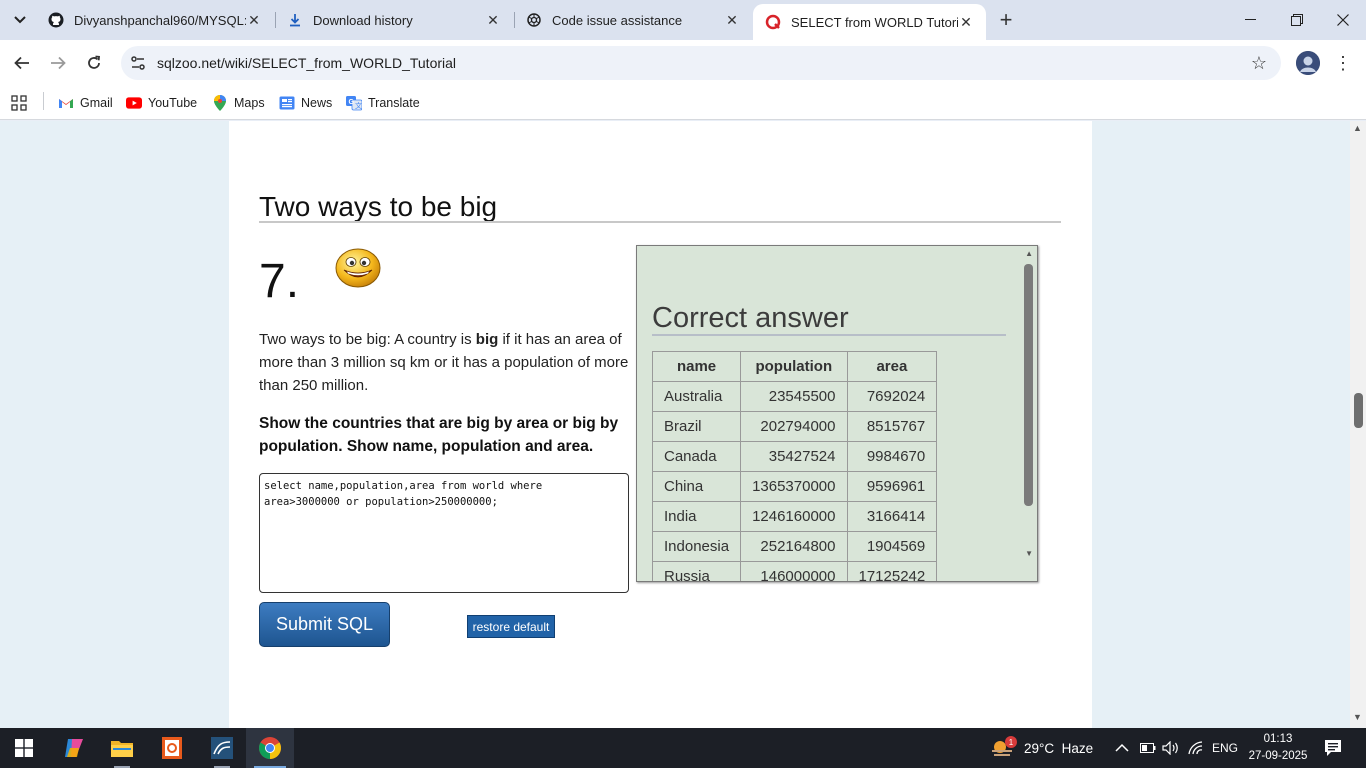 This screenshot has width=1366, height=768. What do you see at coordinates (1122, 748) in the screenshot?
I see `tray-overflow-button` at bounding box center [1122, 748].